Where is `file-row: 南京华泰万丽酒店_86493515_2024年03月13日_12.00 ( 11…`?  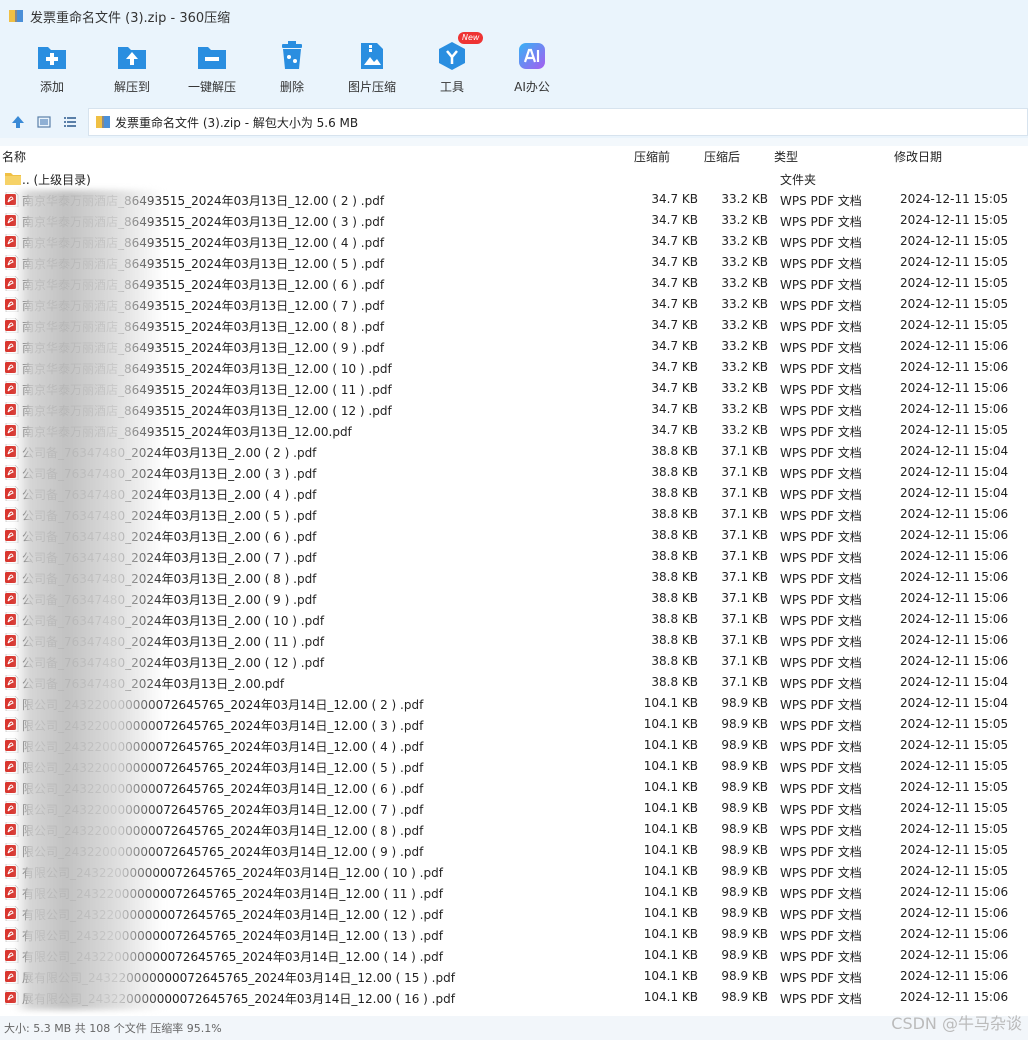
file-row: 南京华泰万丽酒店_86493515_2024年03月13日_12.00 ( 11… is located at coordinates (514, 388).